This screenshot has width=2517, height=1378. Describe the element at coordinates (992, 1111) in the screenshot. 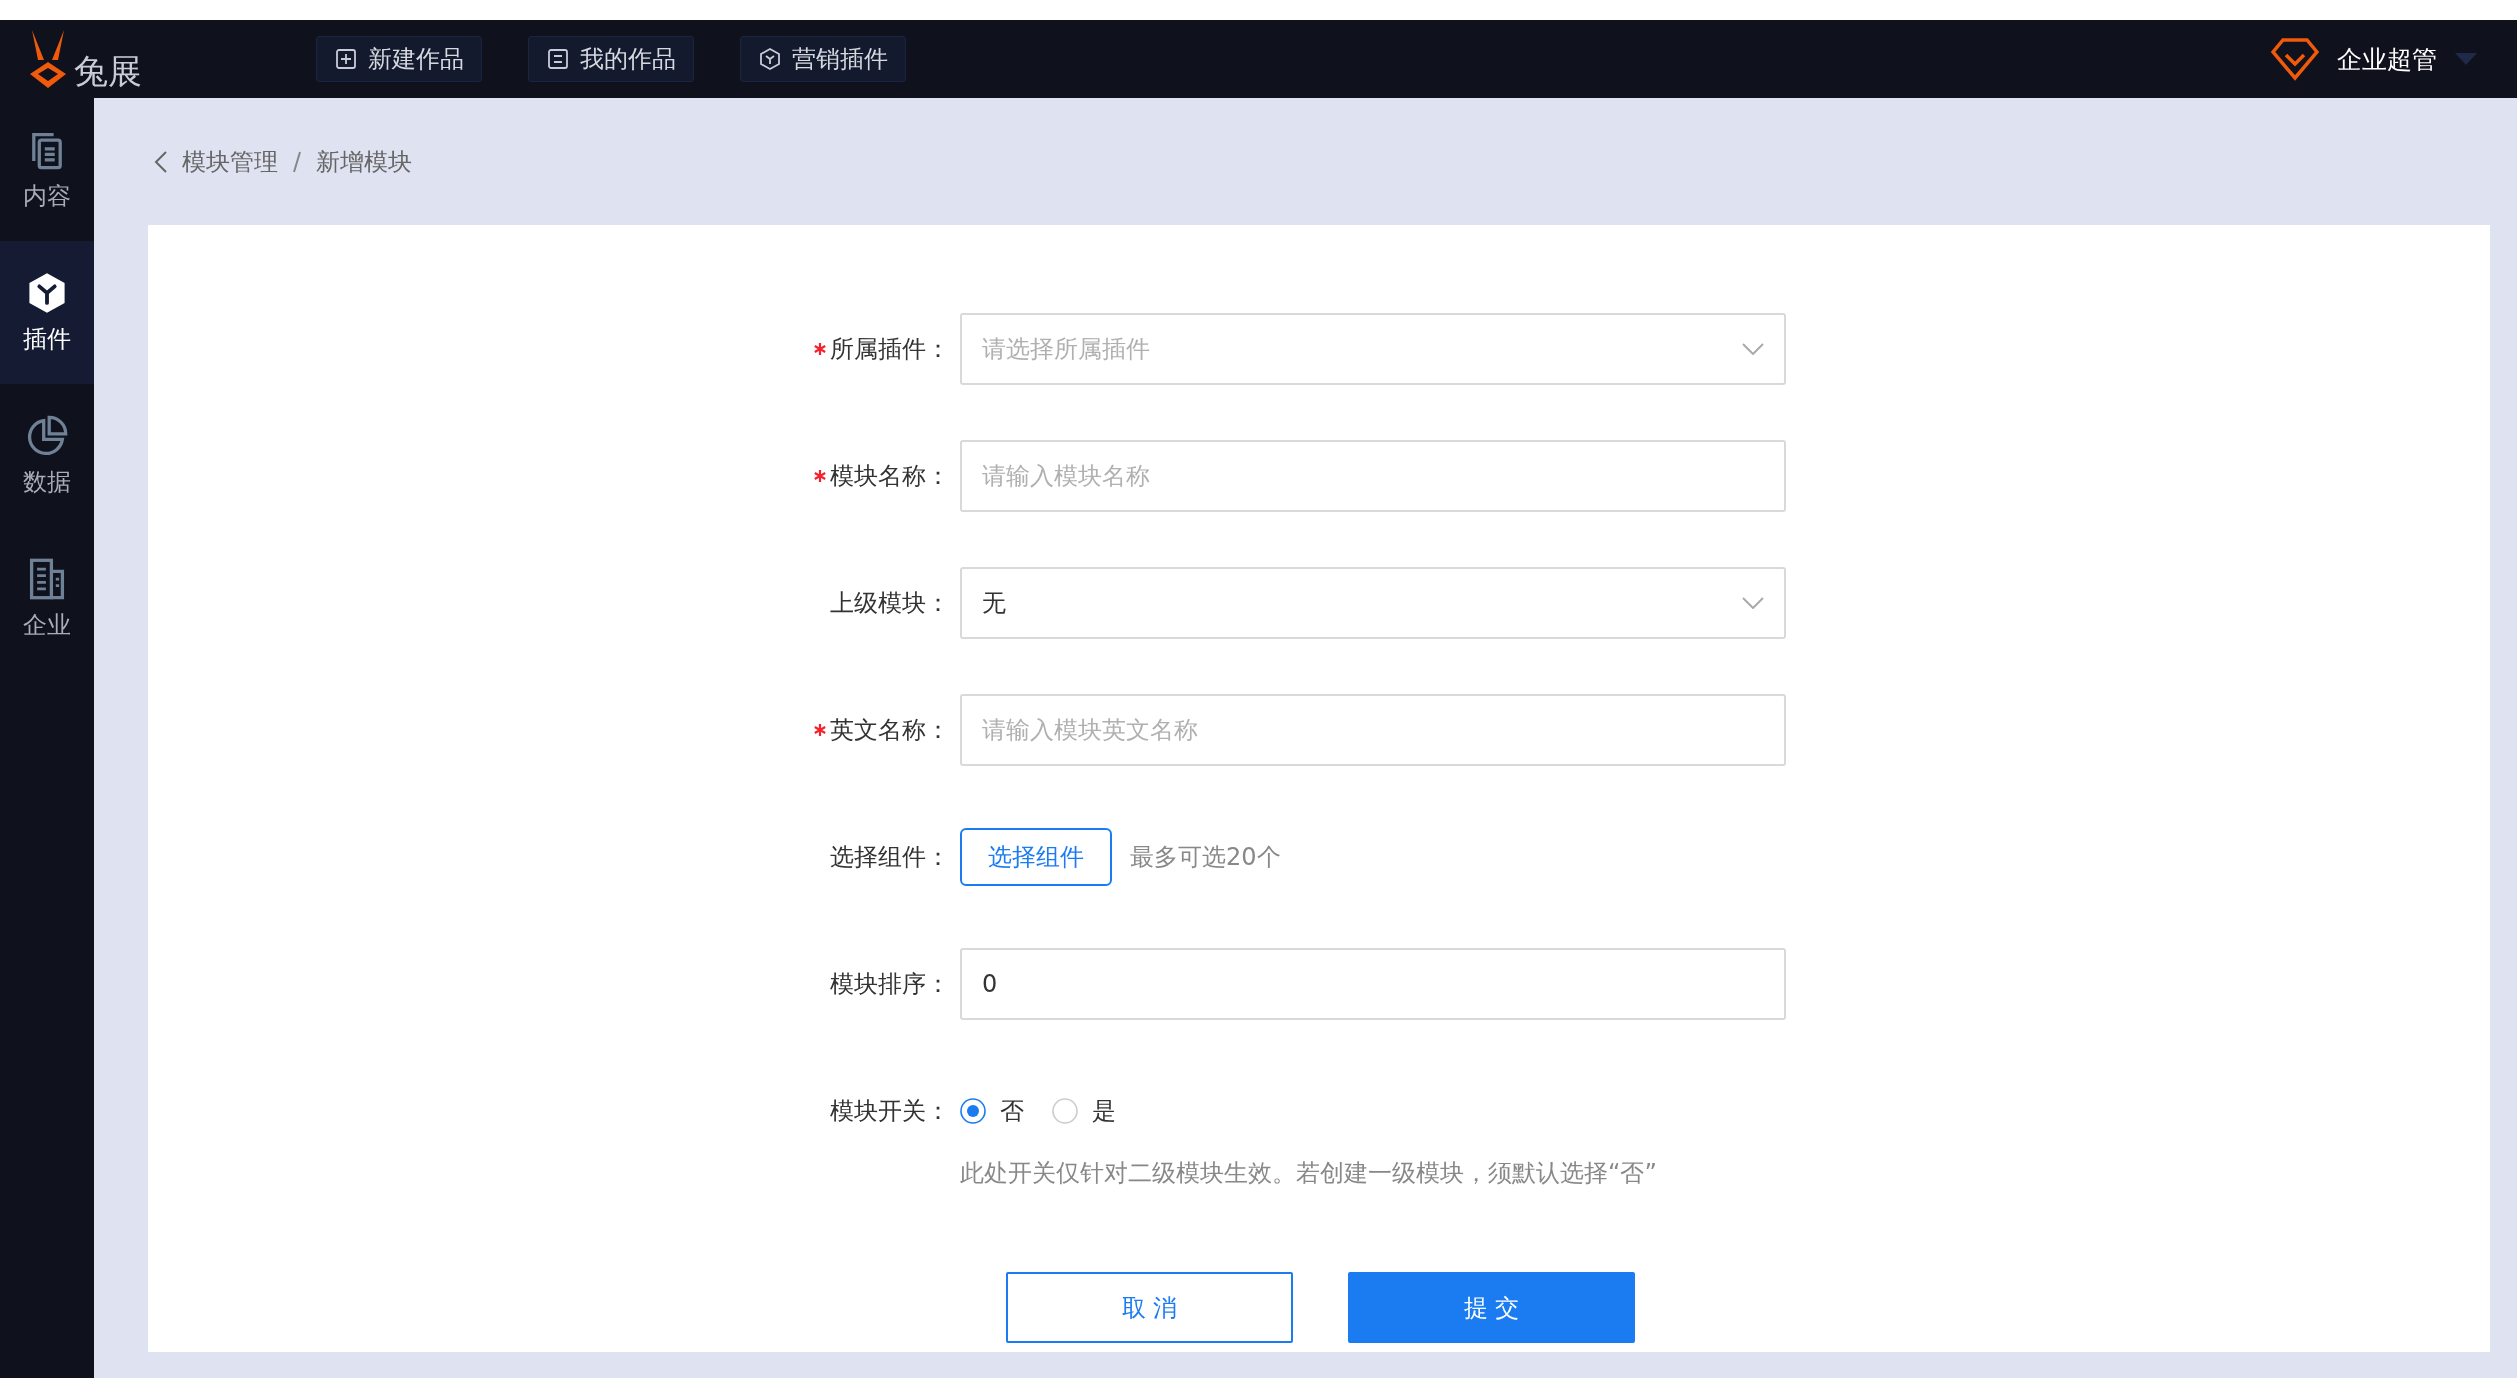

I see `radio-option: 否` at that location.